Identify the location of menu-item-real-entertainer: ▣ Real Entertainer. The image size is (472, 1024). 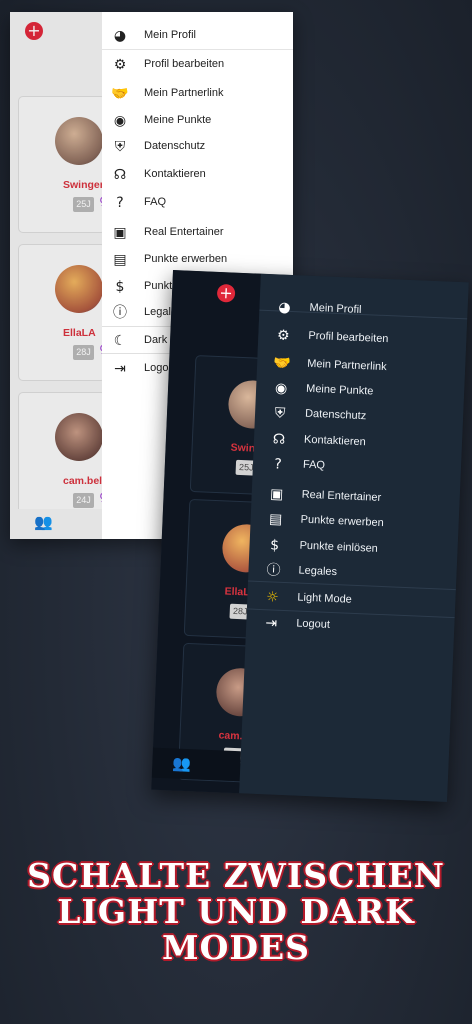
(197, 233).